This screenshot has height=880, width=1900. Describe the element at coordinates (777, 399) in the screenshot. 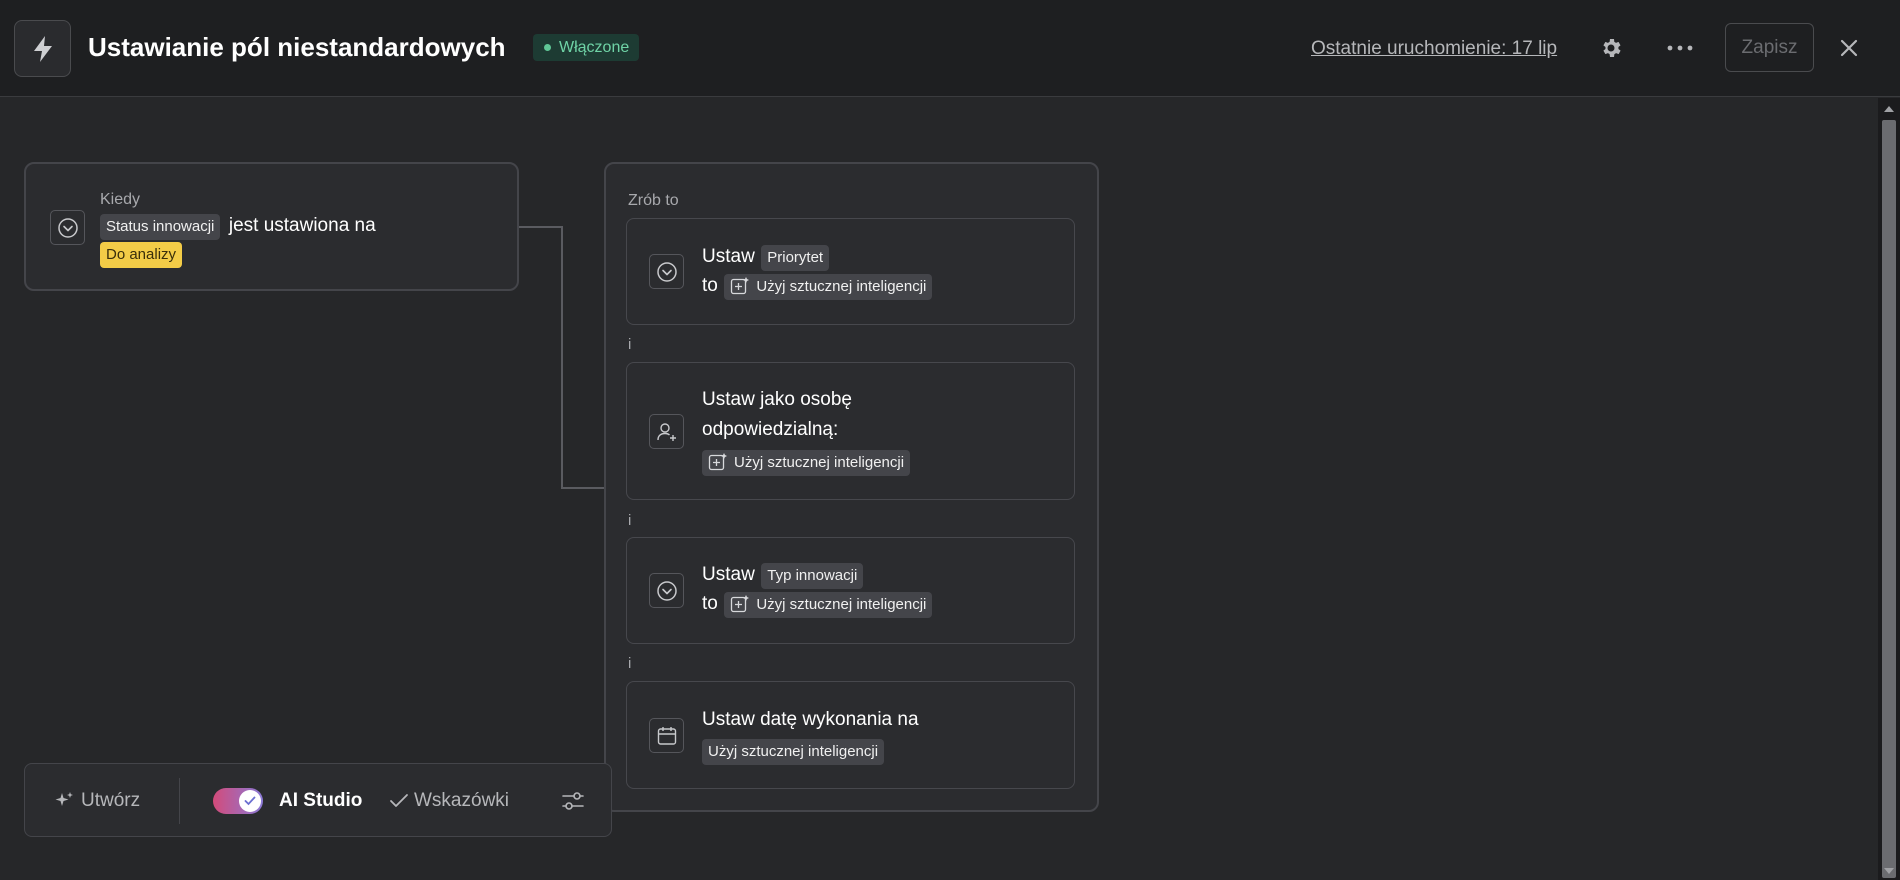

I see `action-text-line1: Ustaw jako osobę` at that location.